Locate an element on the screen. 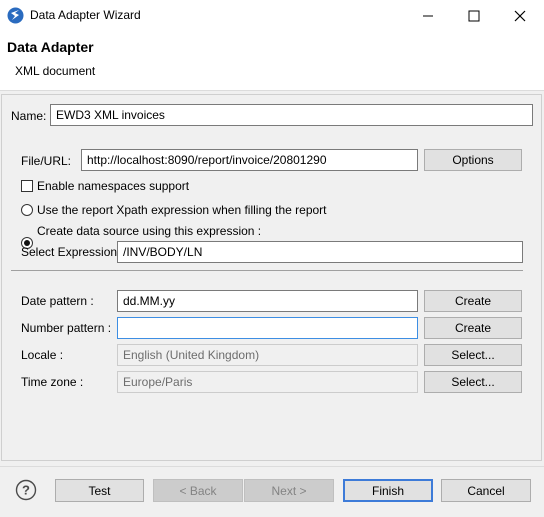  close-button is located at coordinates (520, 15).